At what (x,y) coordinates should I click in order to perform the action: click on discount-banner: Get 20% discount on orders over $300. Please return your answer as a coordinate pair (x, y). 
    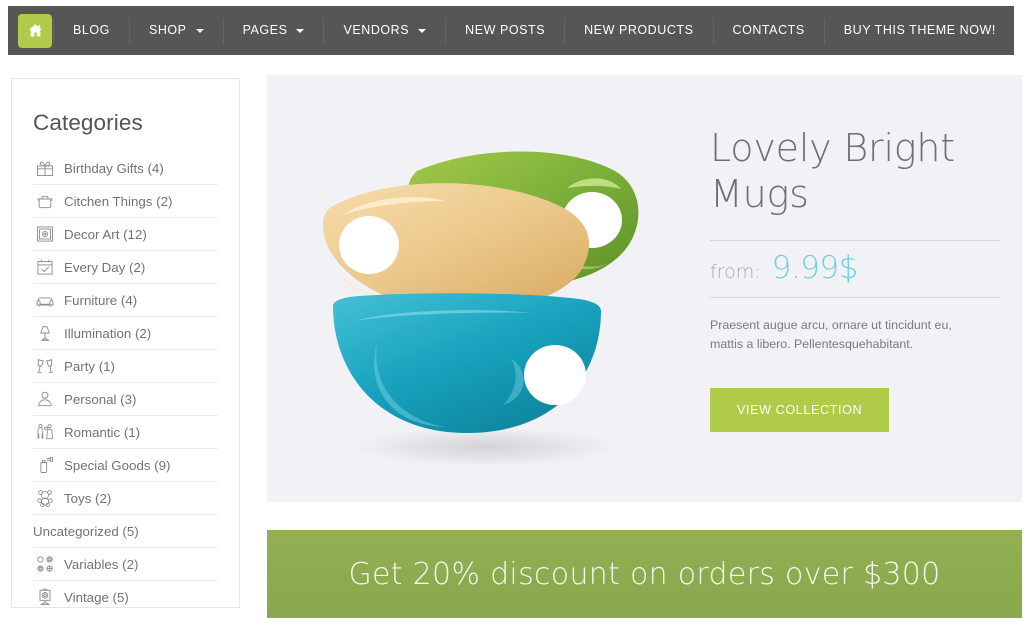
    Looking at the image, I should click on (644, 574).